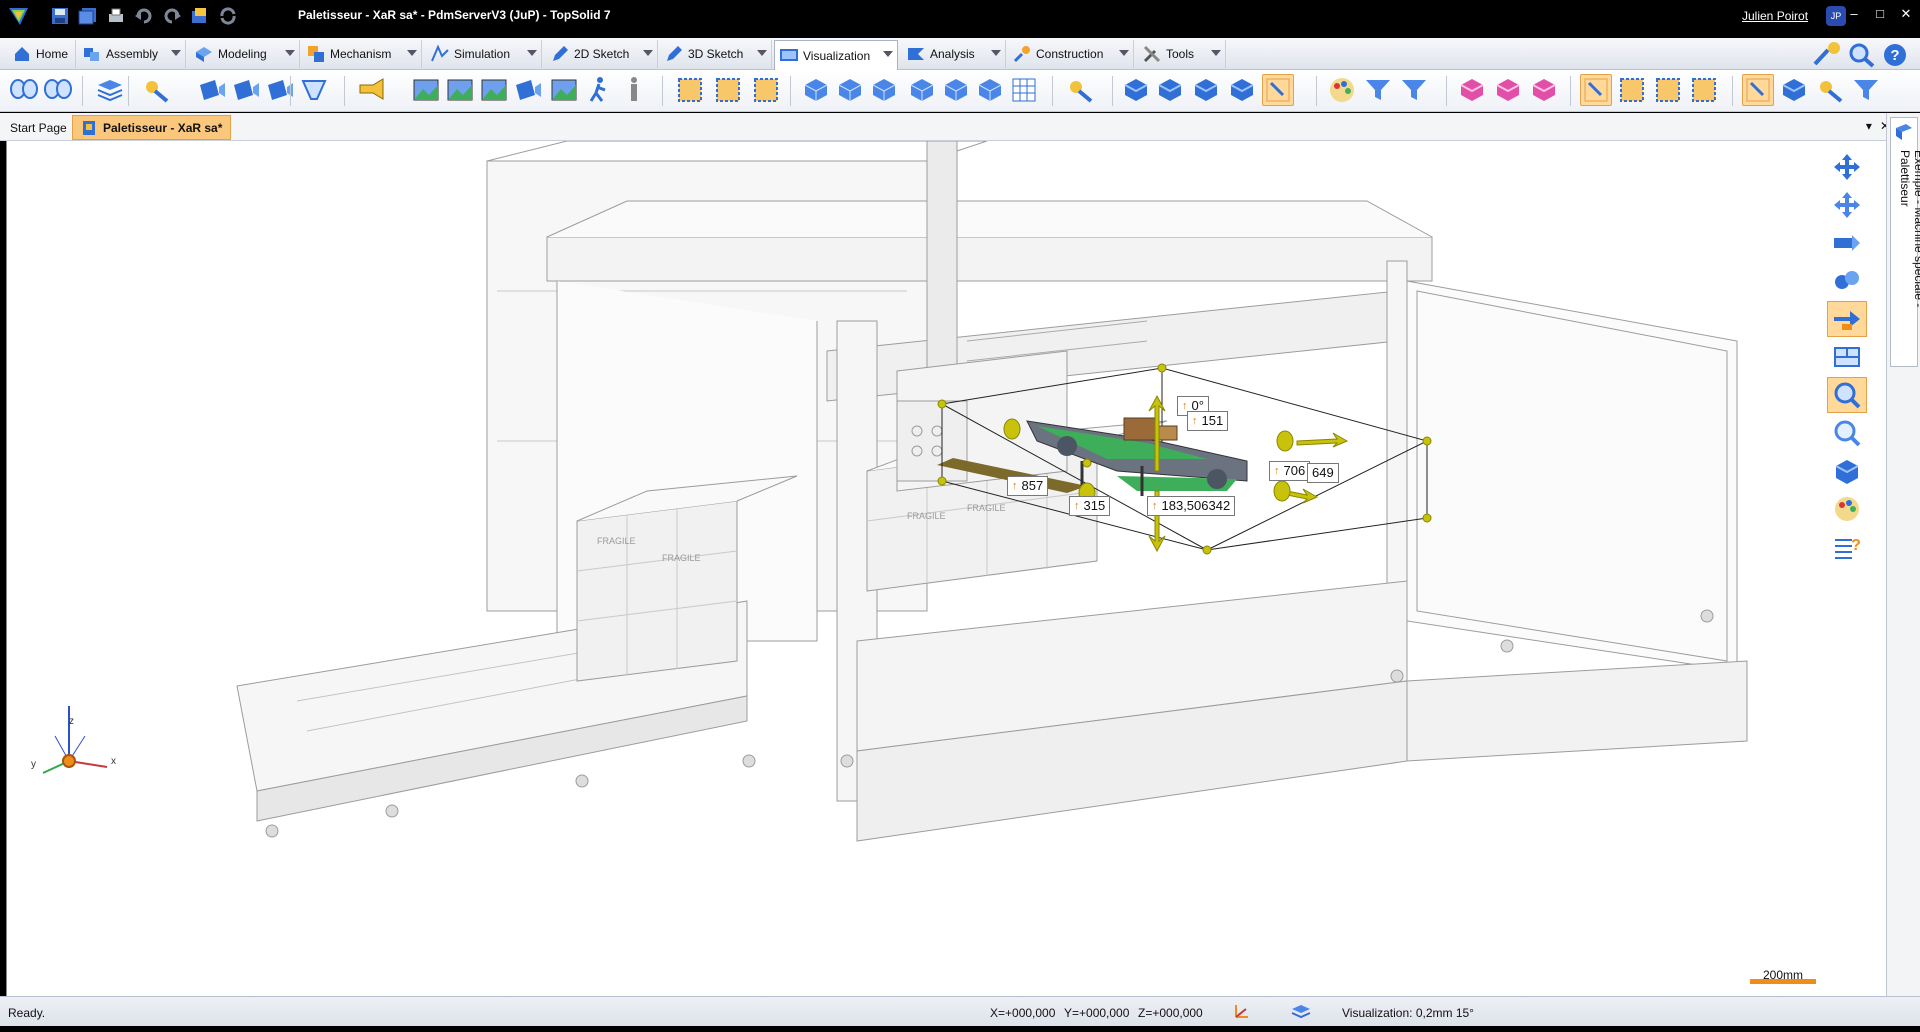 The height and width of the screenshot is (1032, 1920). Describe the element at coordinates (156, 90) in the screenshot. I see `spot-light-icon` at that location.